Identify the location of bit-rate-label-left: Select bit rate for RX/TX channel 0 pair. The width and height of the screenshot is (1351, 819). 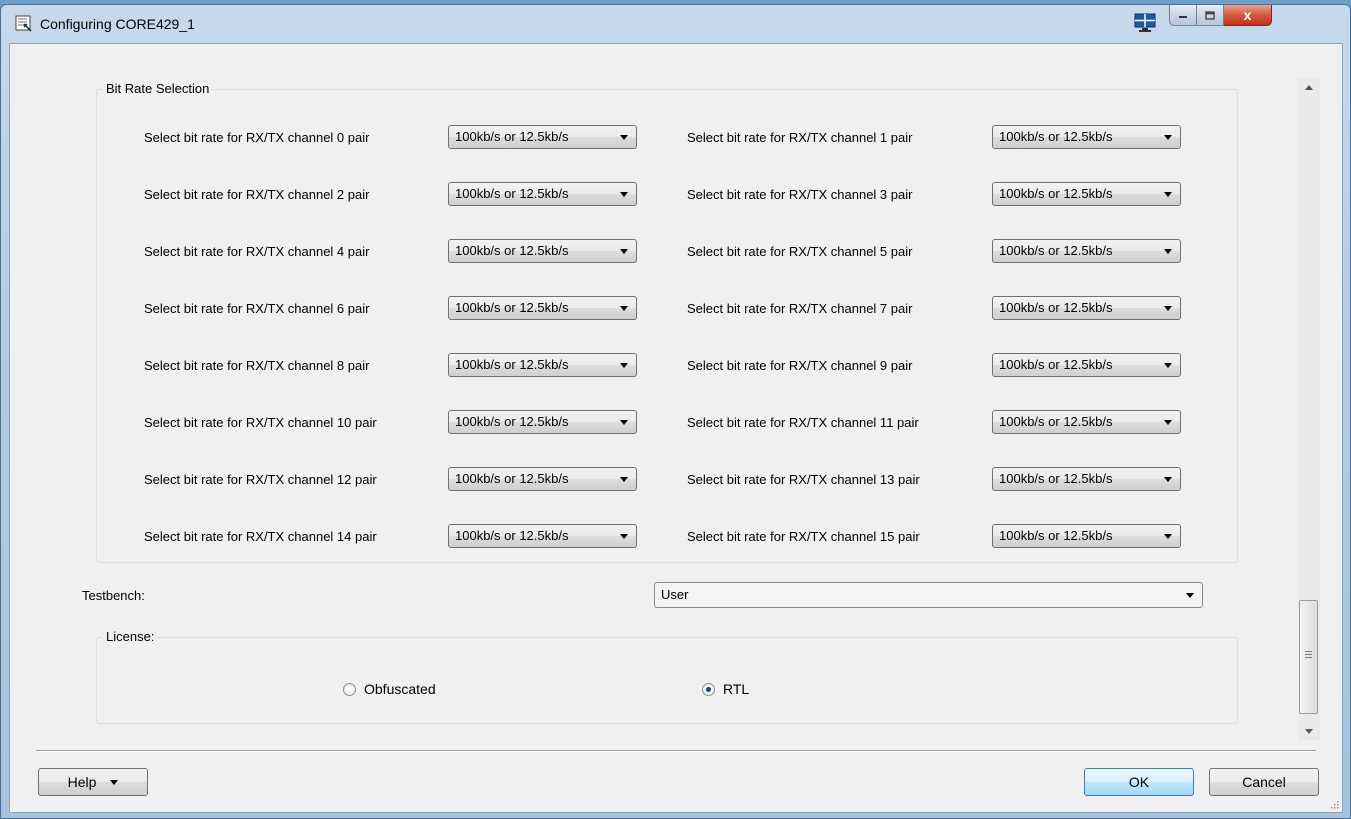
(257, 137).